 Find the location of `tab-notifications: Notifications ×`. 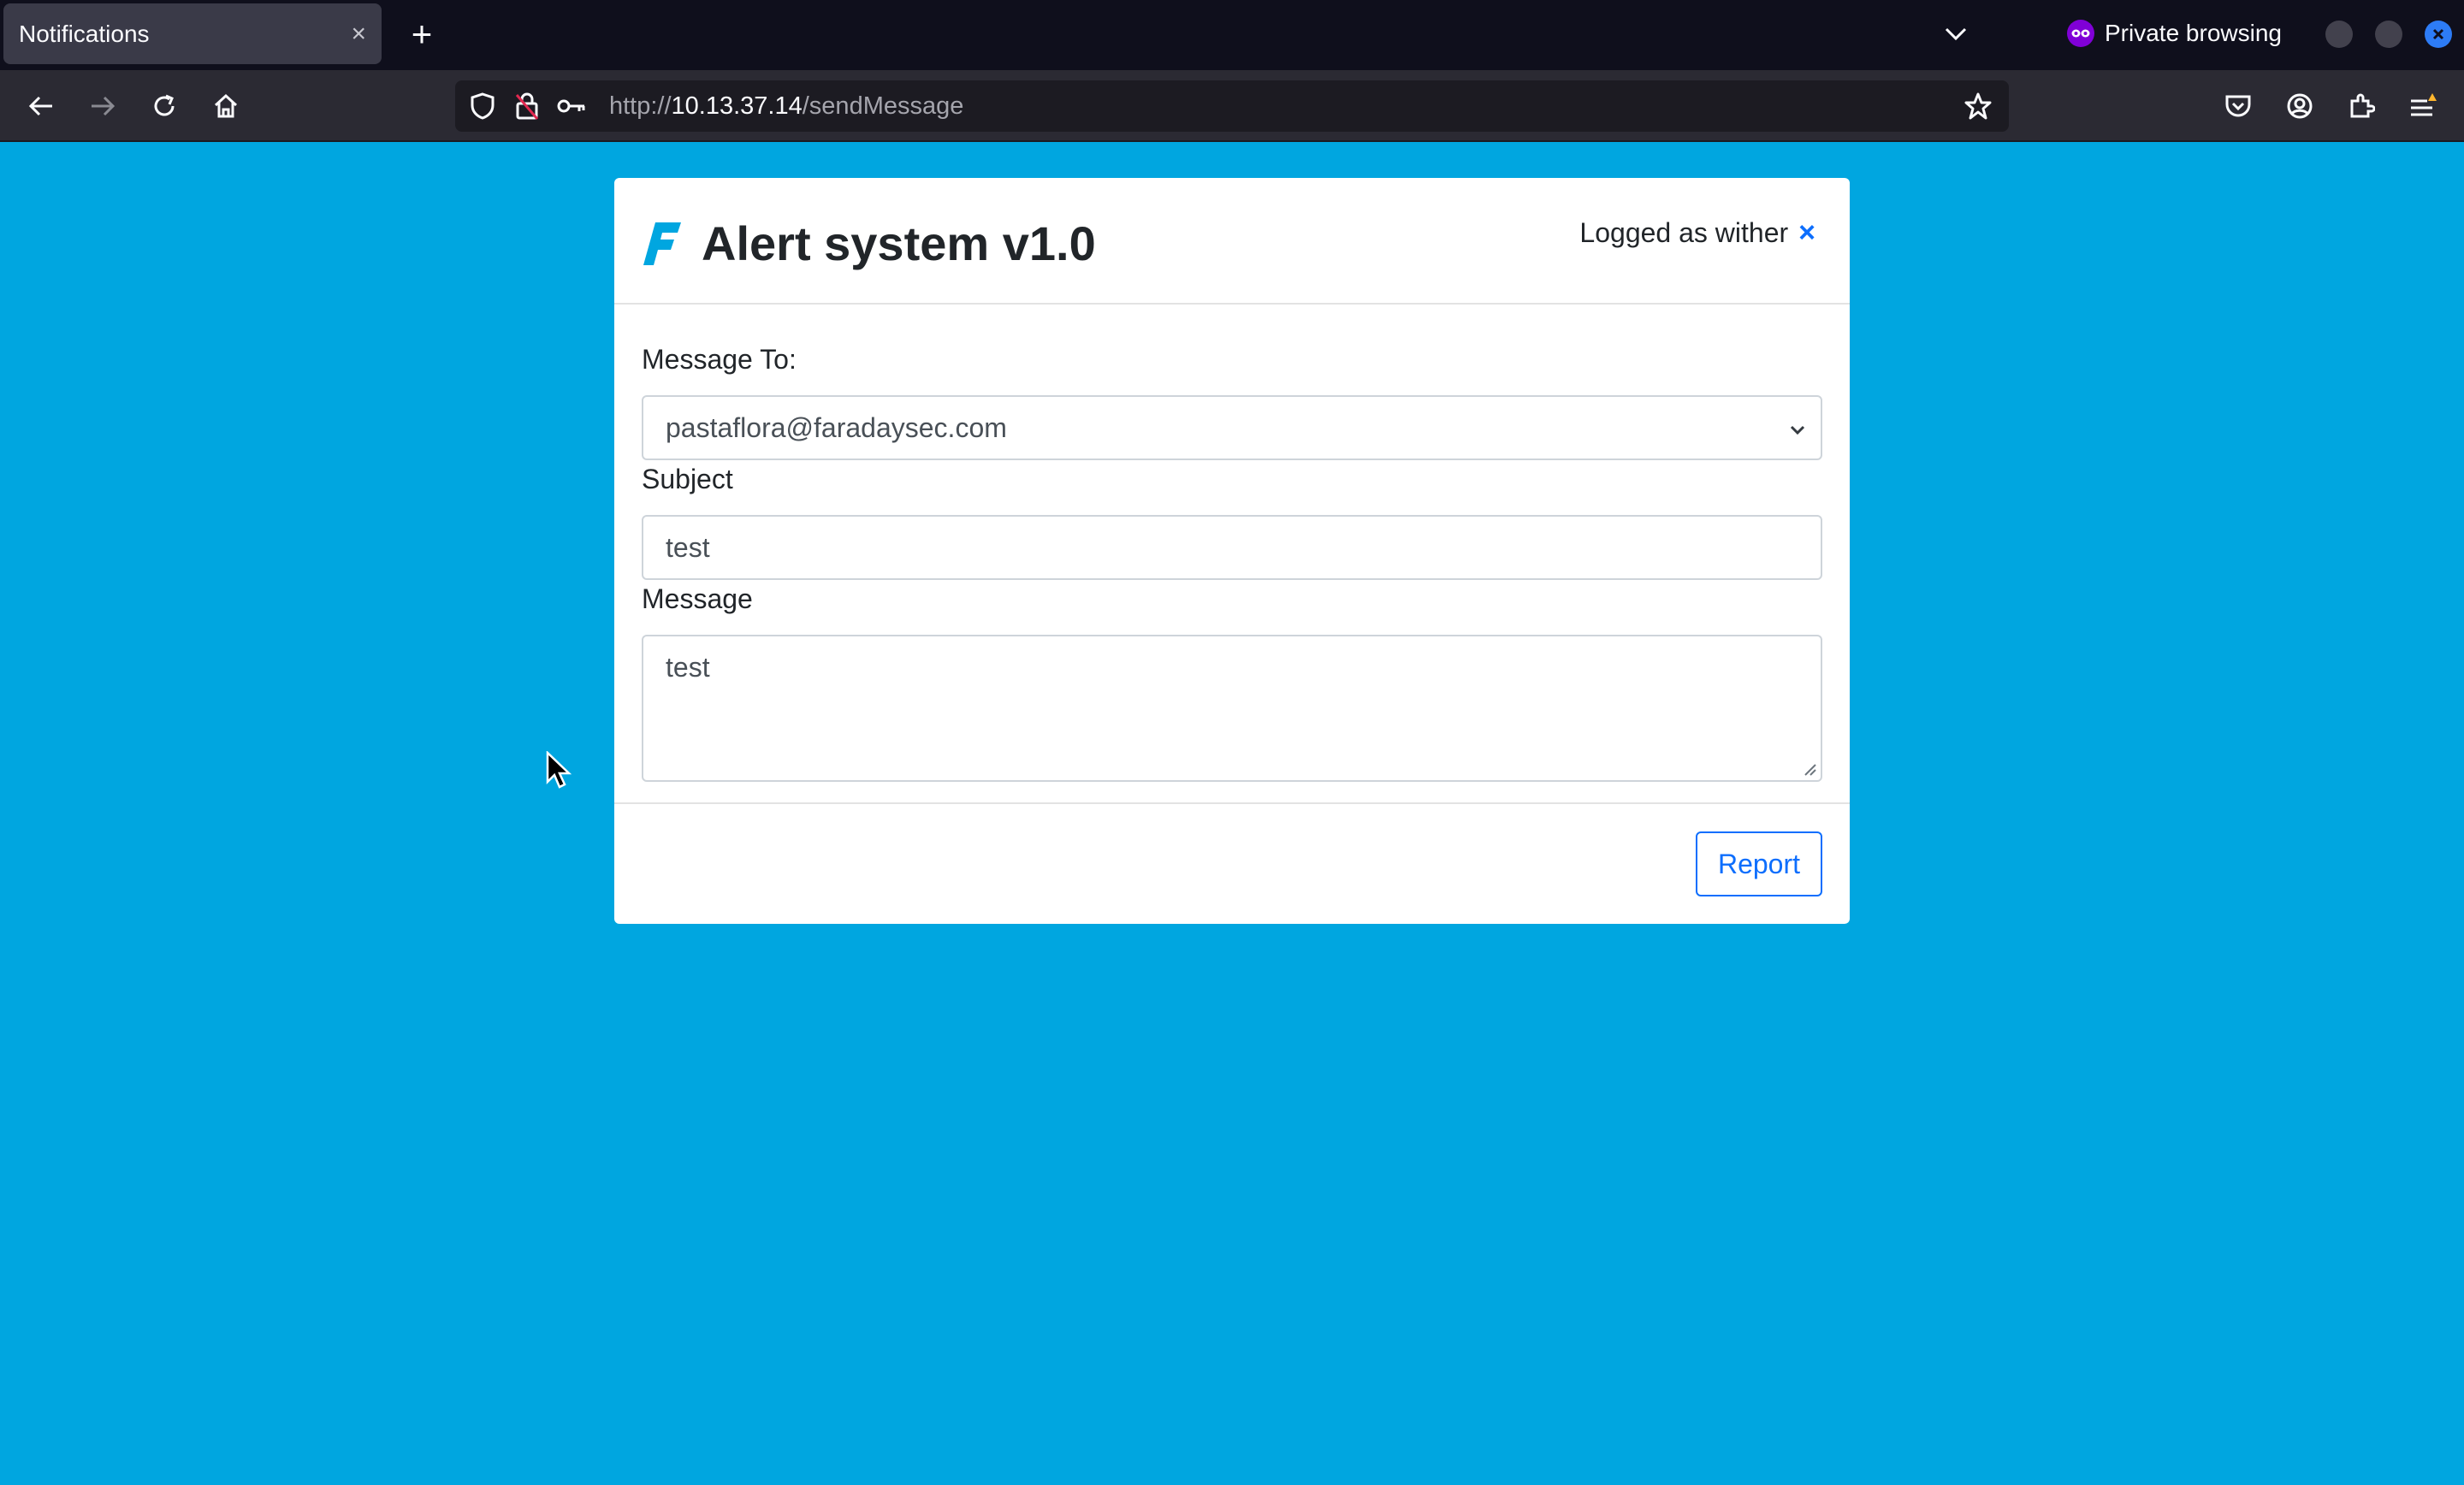

tab-notifications: Notifications × is located at coordinates (192, 33).